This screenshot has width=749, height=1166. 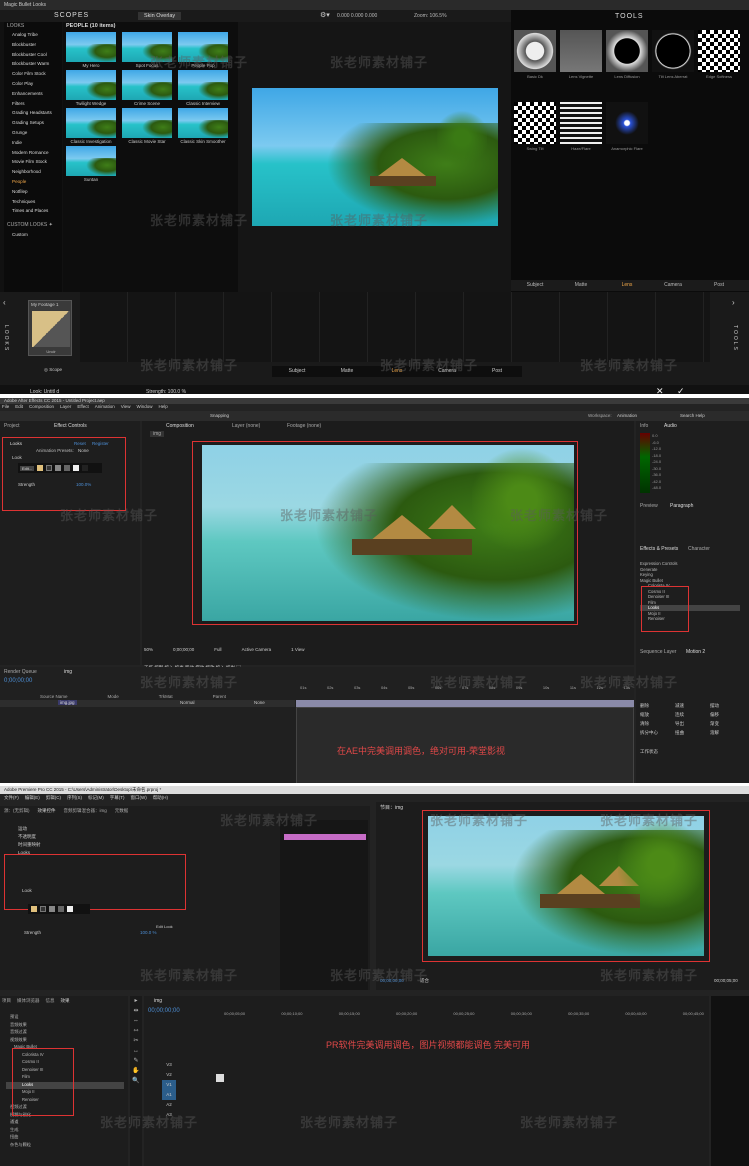 What do you see at coordinates (65, 1146) in the screenshot?
I see `pr-effects-tree-item: 杂色与颗粒` at bounding box center [65, 1146].